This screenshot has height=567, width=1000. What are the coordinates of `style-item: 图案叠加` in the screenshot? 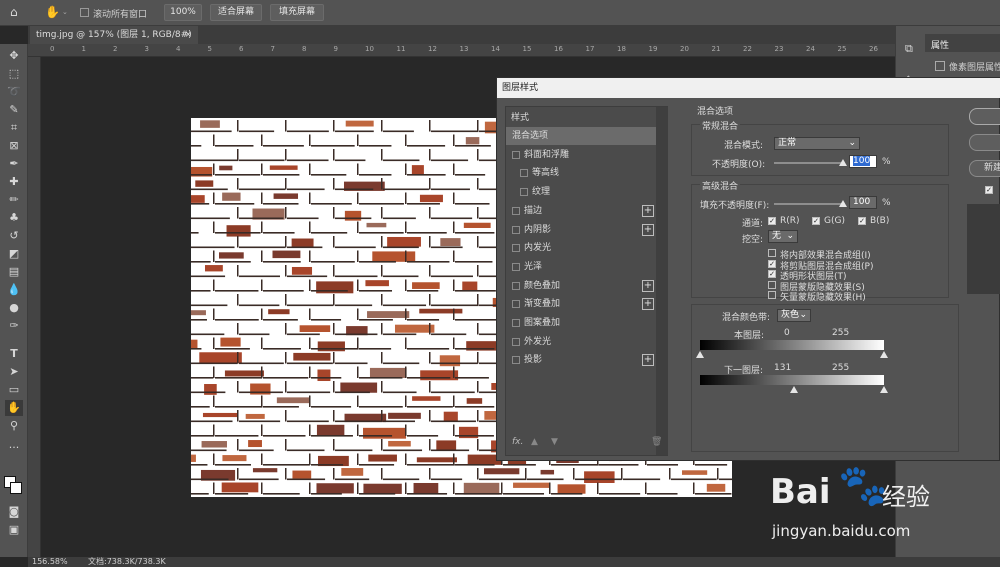 It's located at (581, 323).